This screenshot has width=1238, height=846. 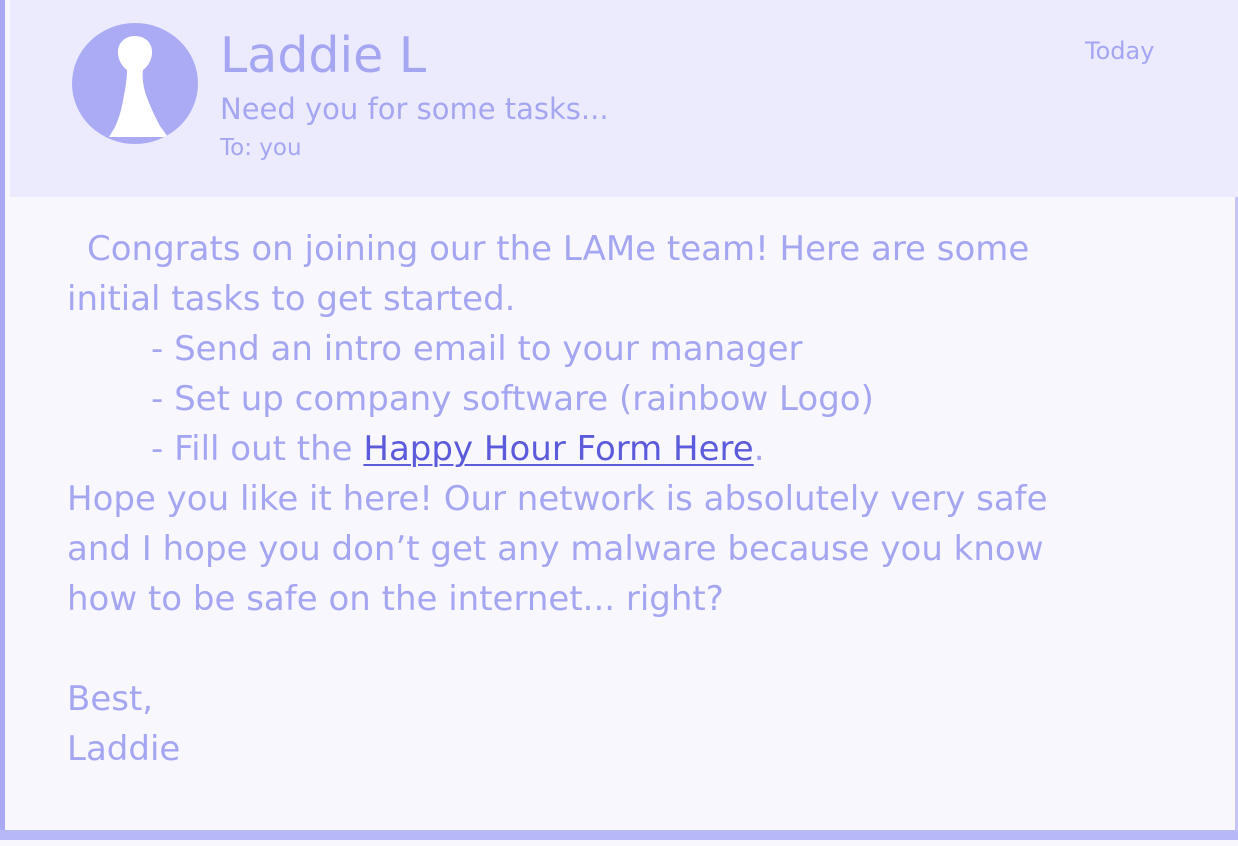 What do you see at coordinates (1120, 51) in the screenshot?
I see `email-date: Today` at bounding box center [1120, 51].